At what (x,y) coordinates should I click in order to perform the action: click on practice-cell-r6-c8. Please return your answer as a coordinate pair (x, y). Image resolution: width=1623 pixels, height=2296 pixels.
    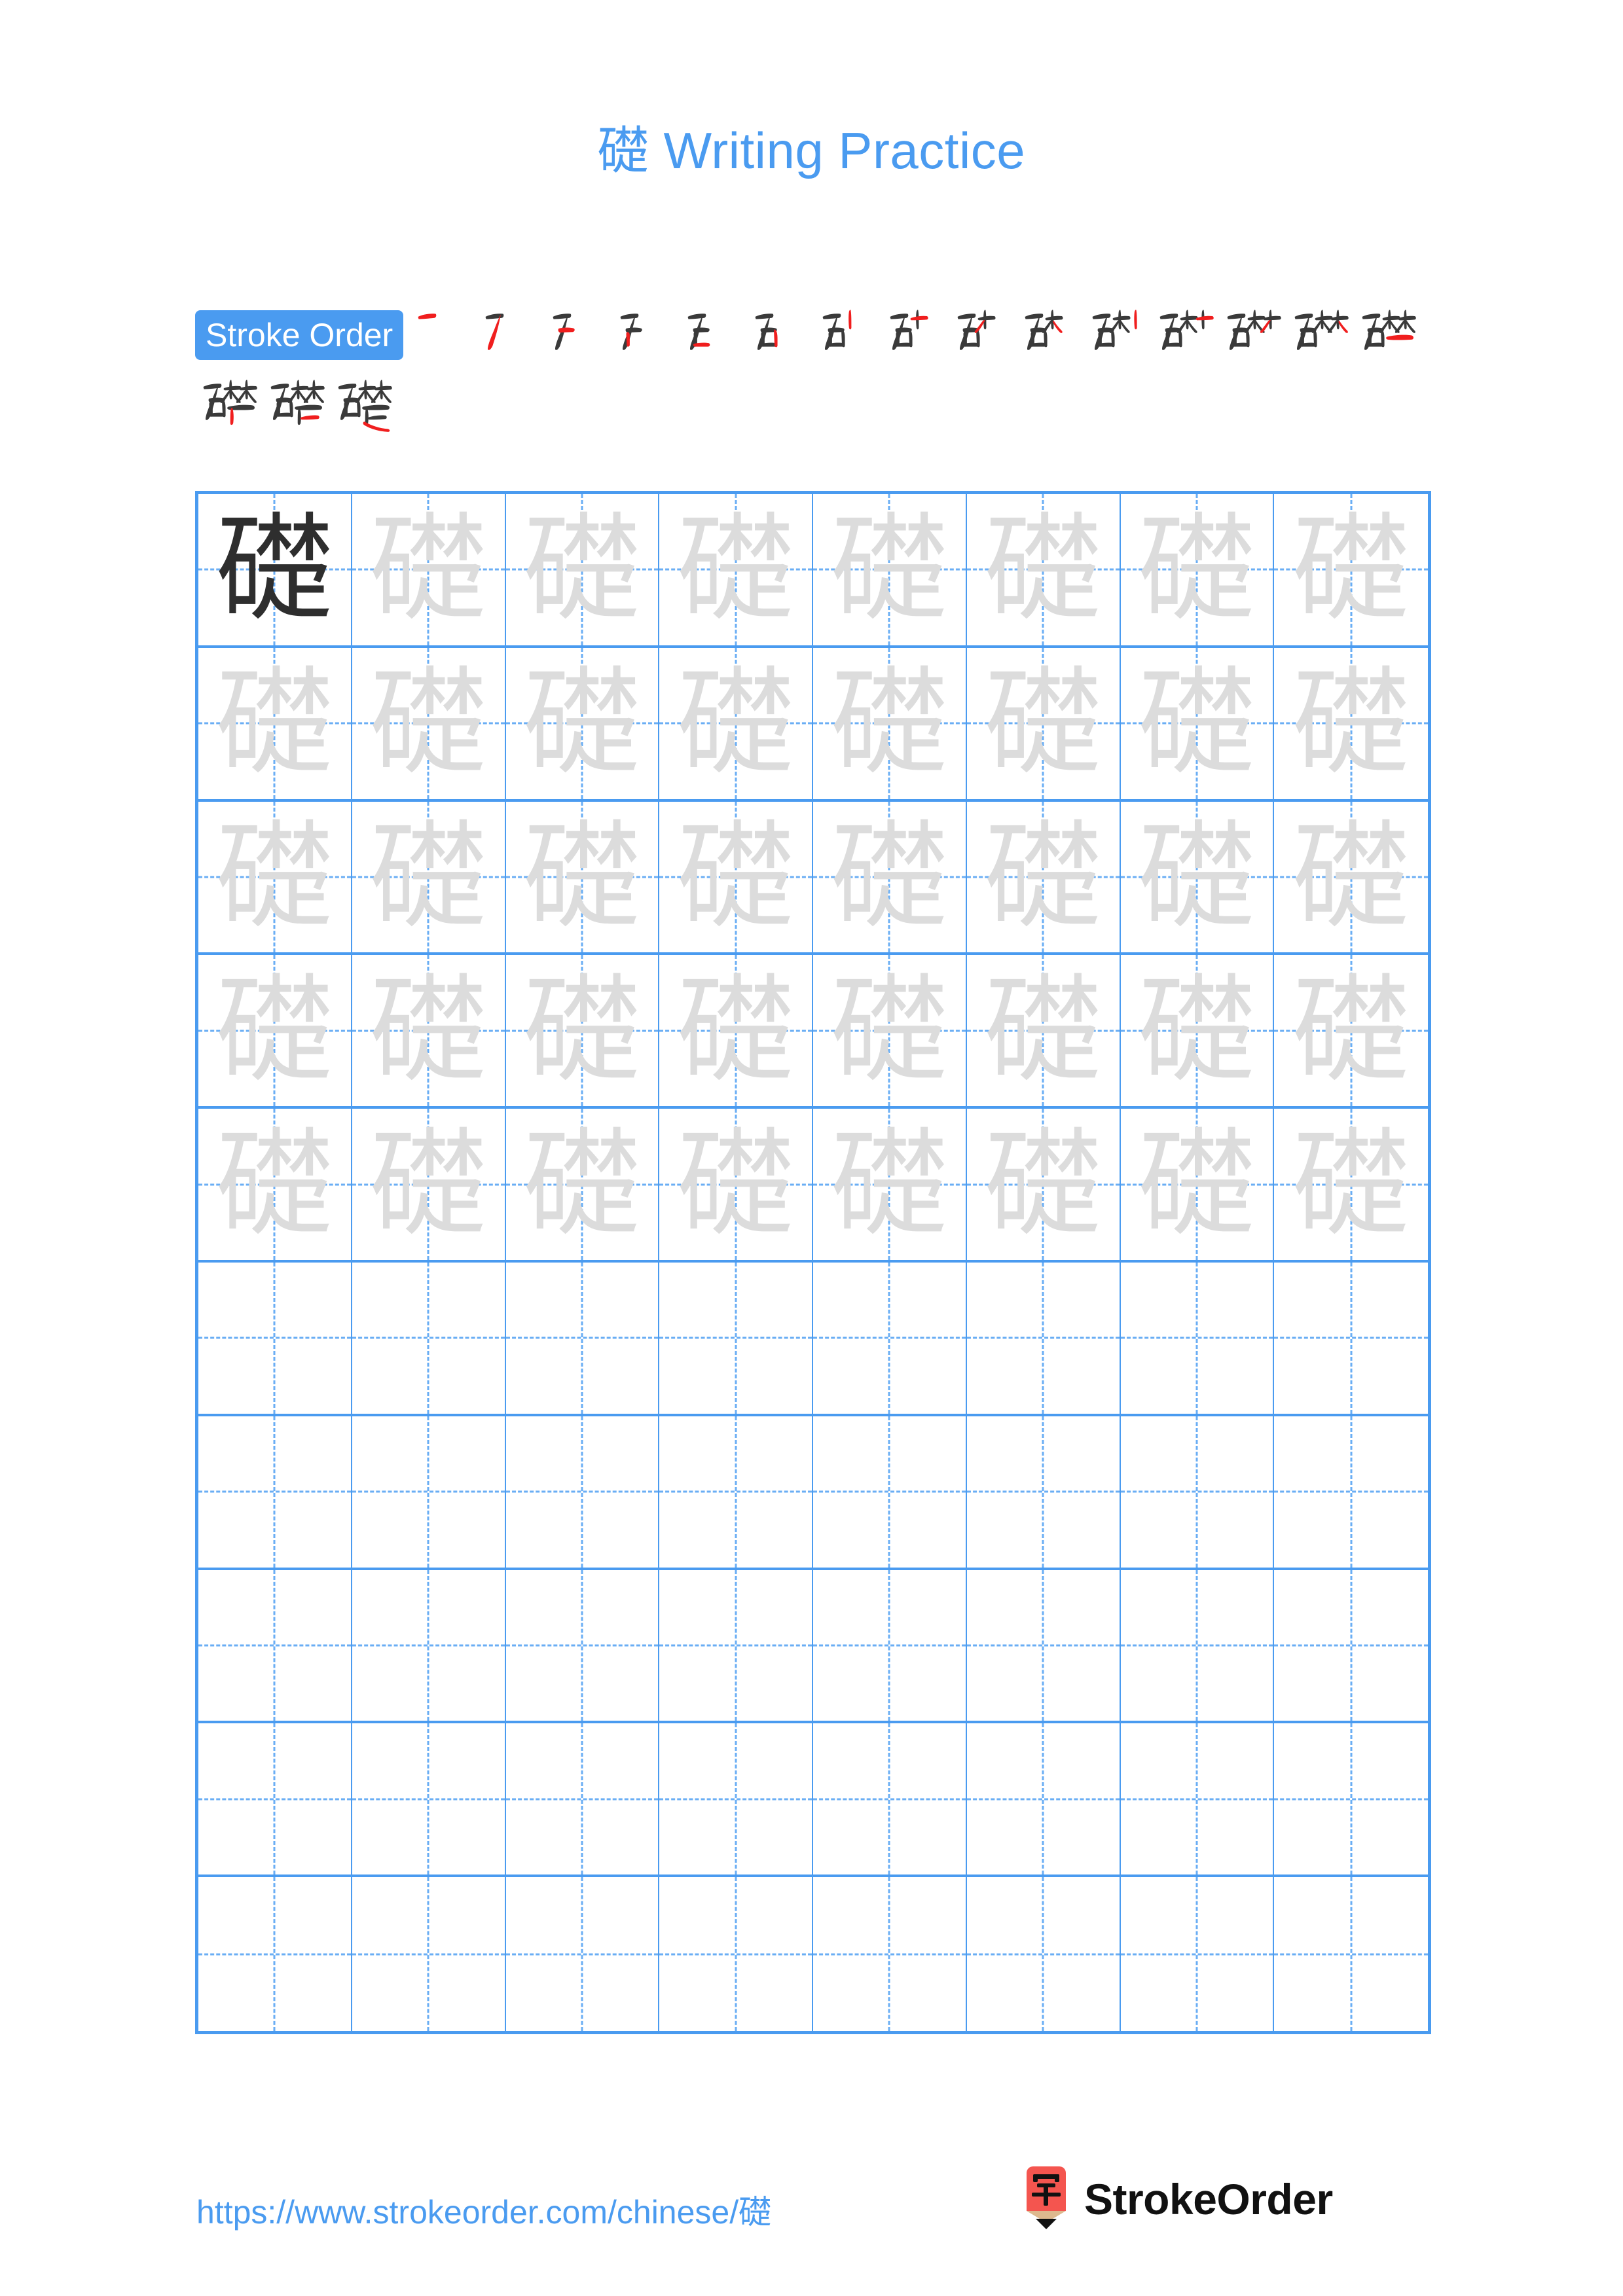
    Looking at the image, I should click on (1351, 1339).